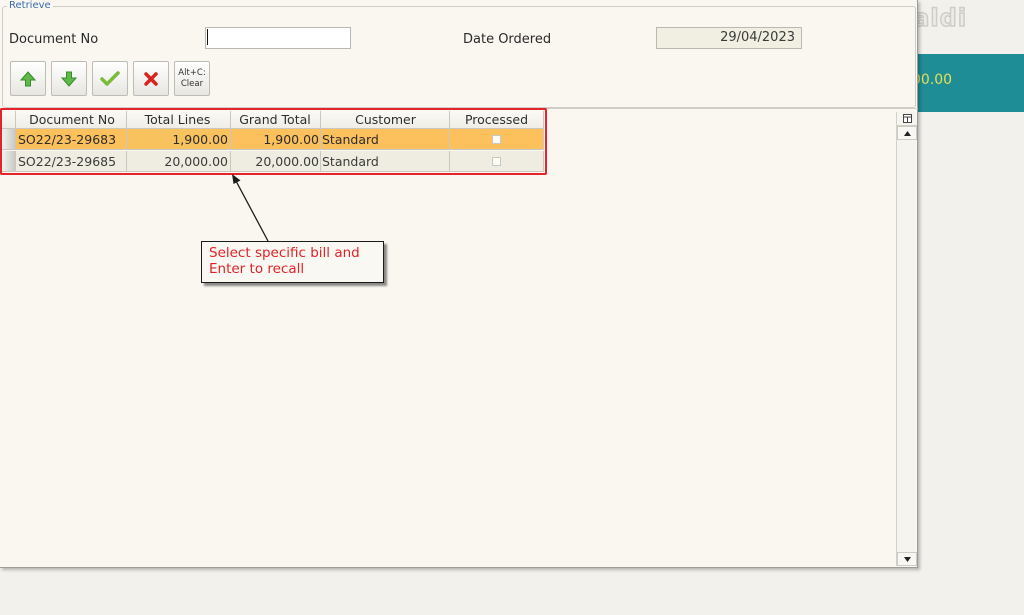 The image size is (1024, 615). What do you see at coordinates (729, 38) in the screenshot?
I see `date-ordered-field: 29/04/2023` at bounding box center [729, 38].